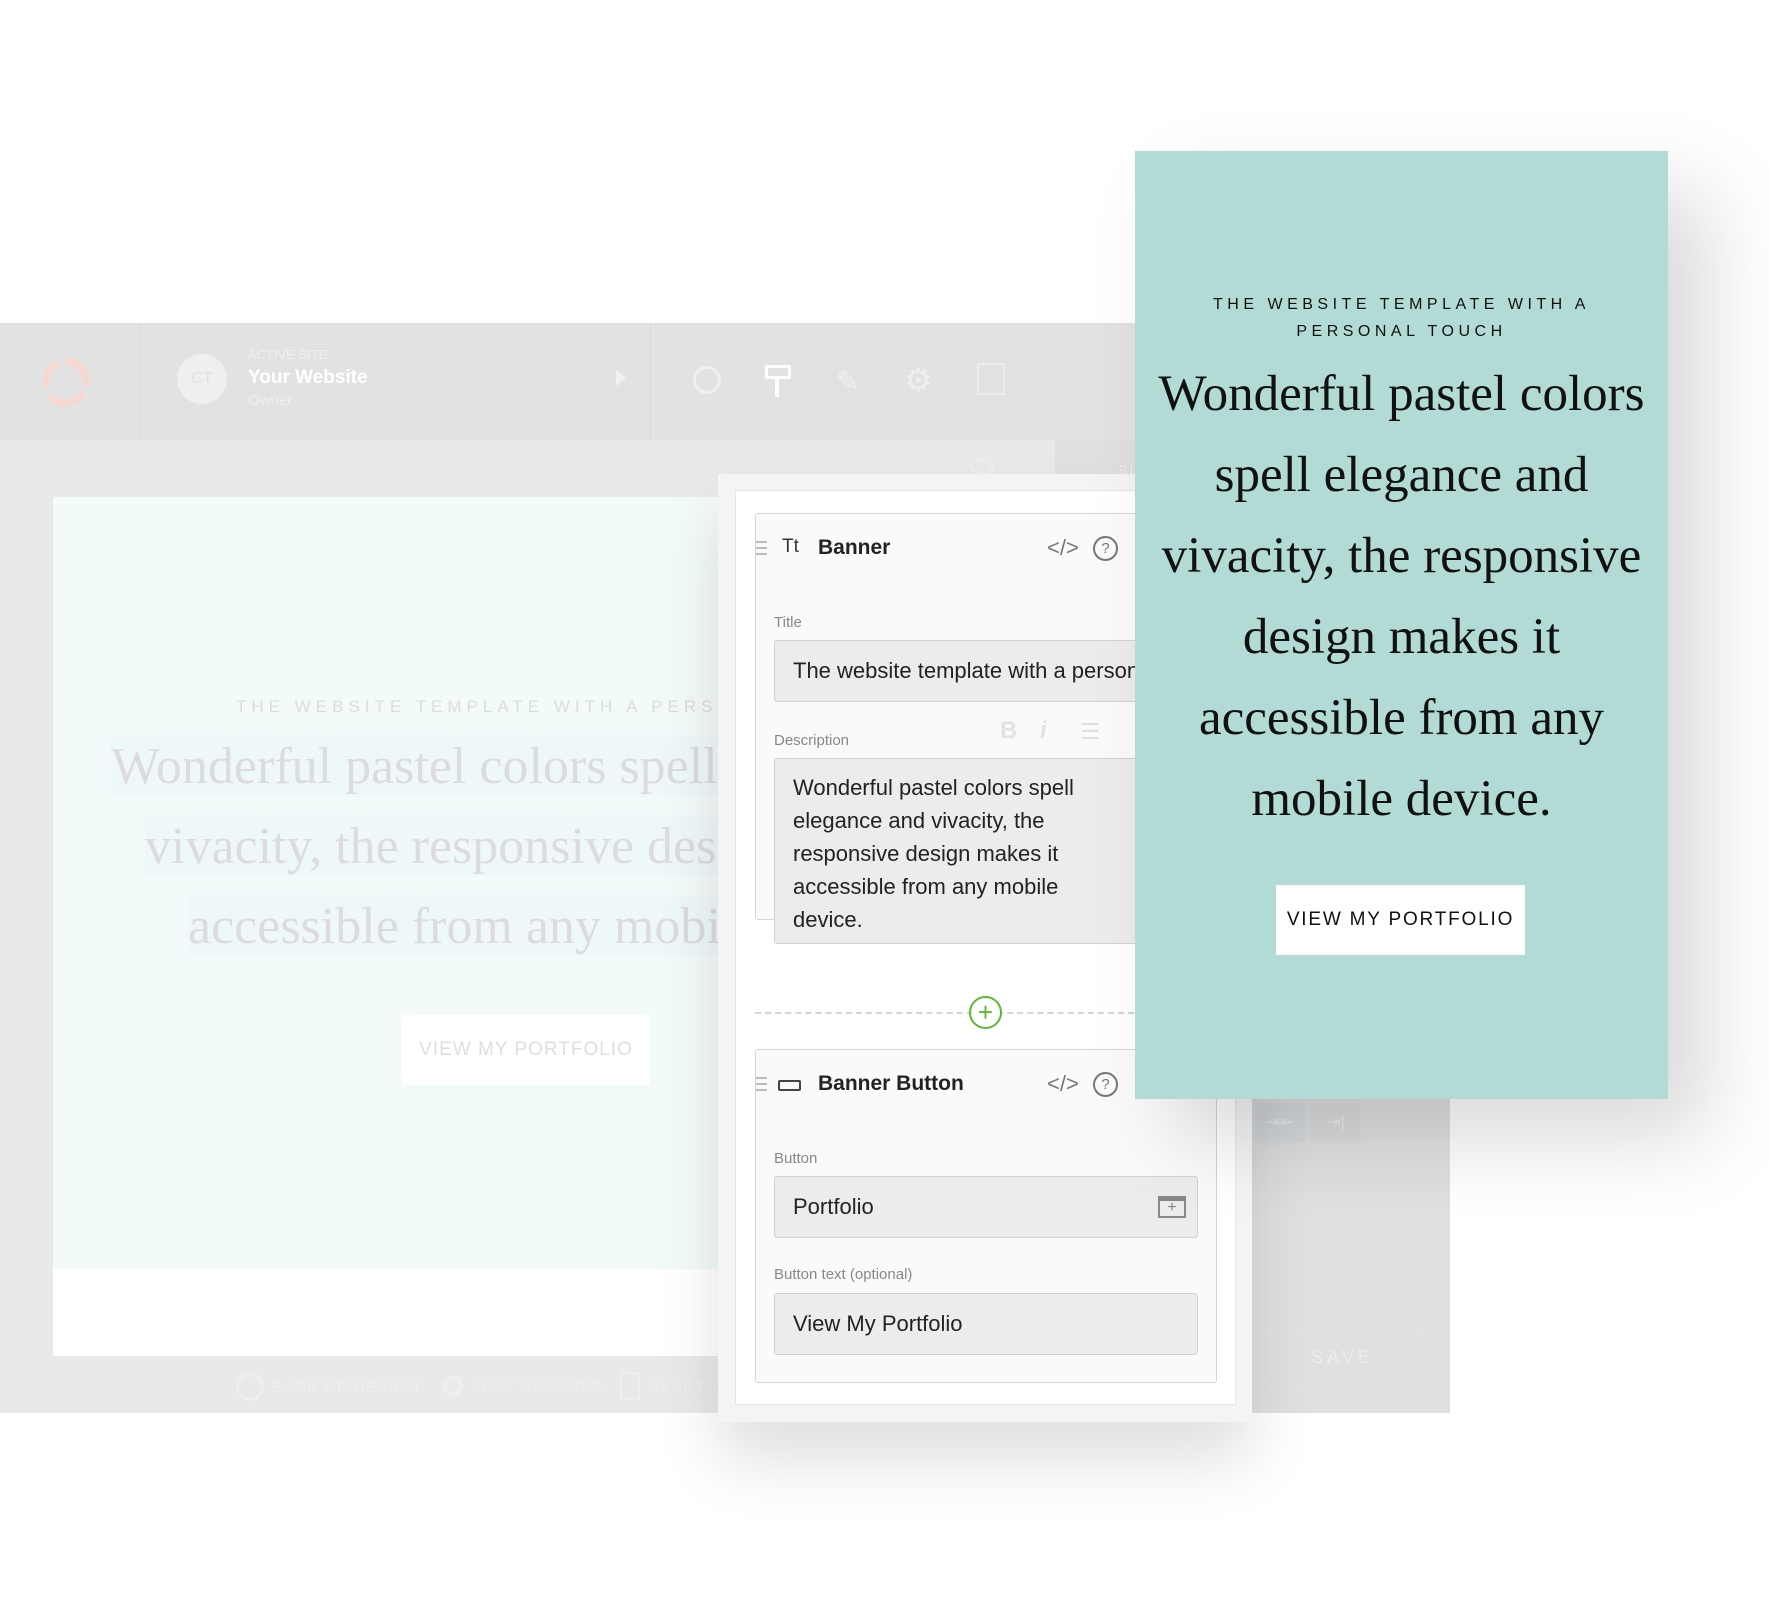  Describe the element at coordinates (1401, 799) in the screenshot. I see `preview-headline-line: mobile device.` at that location.